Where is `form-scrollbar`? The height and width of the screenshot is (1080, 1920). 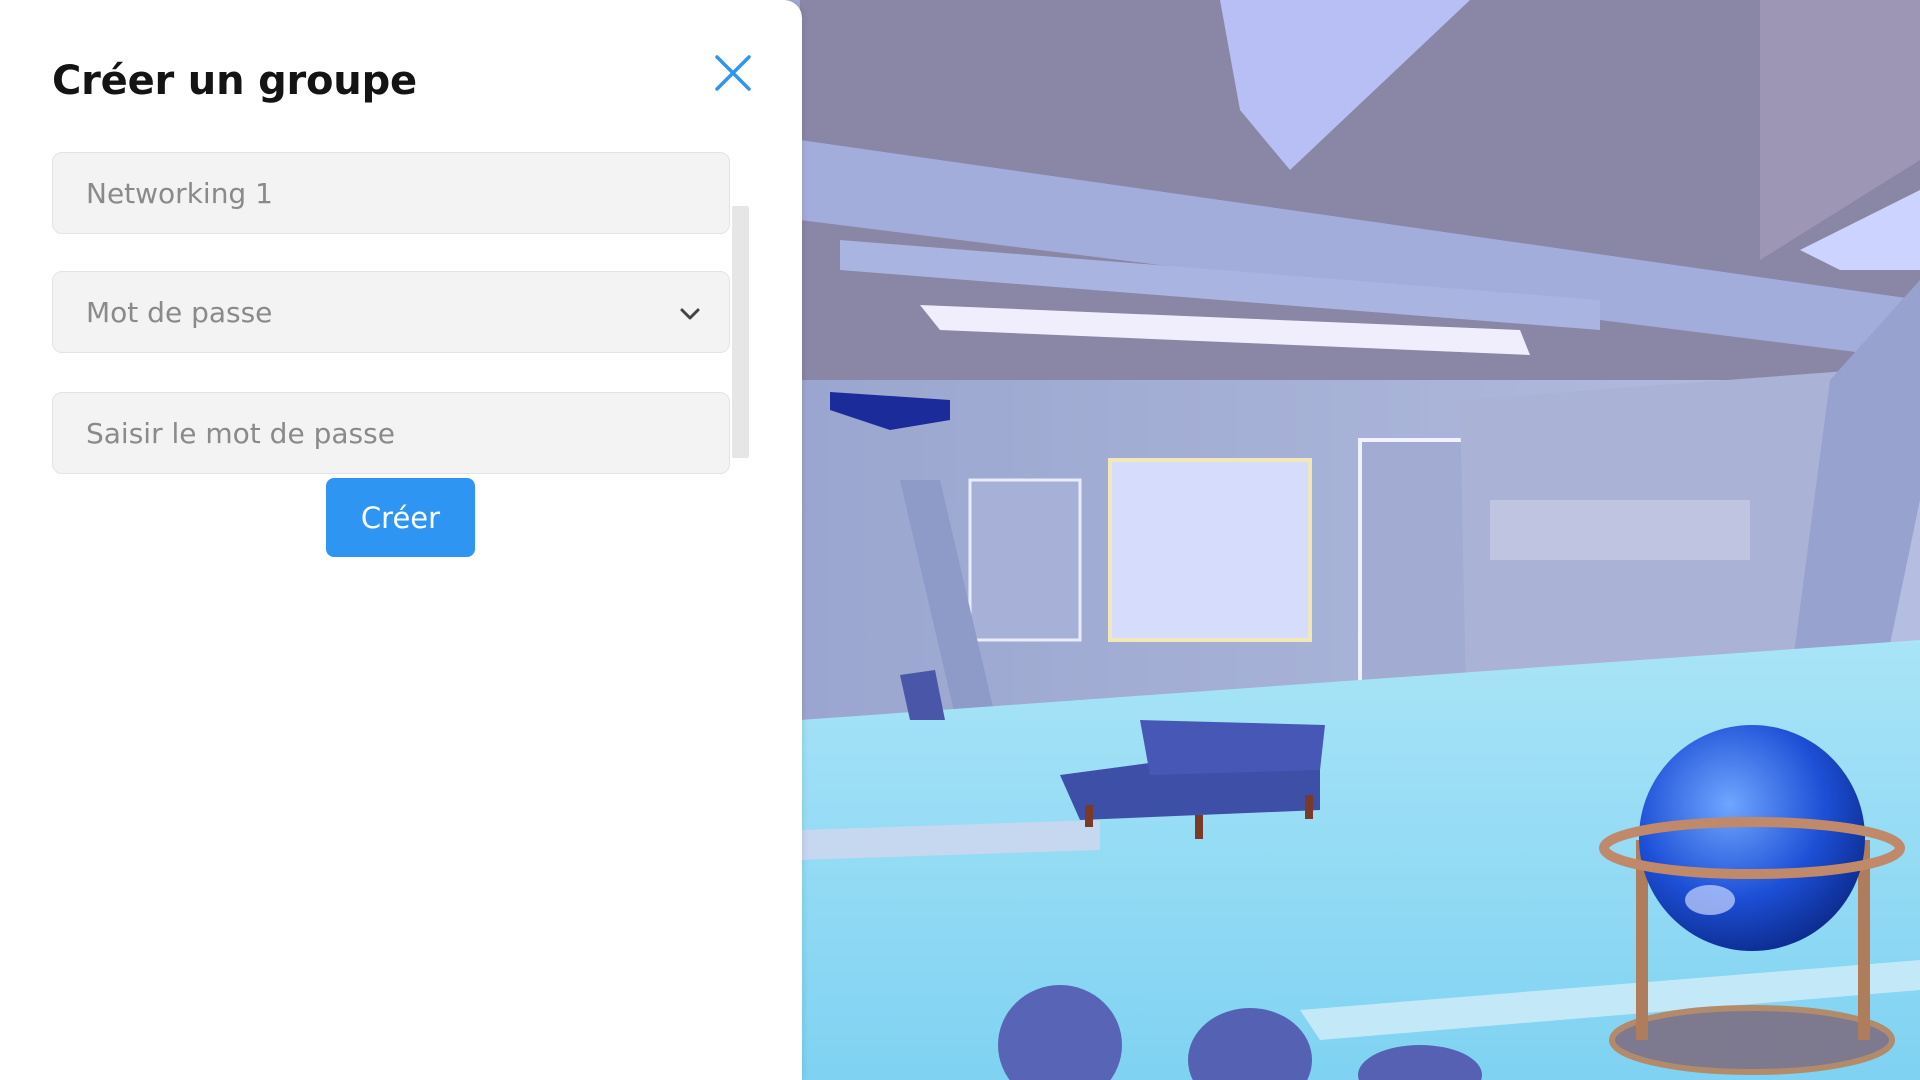 form-scrollbar is located at coordinates (740, 332).